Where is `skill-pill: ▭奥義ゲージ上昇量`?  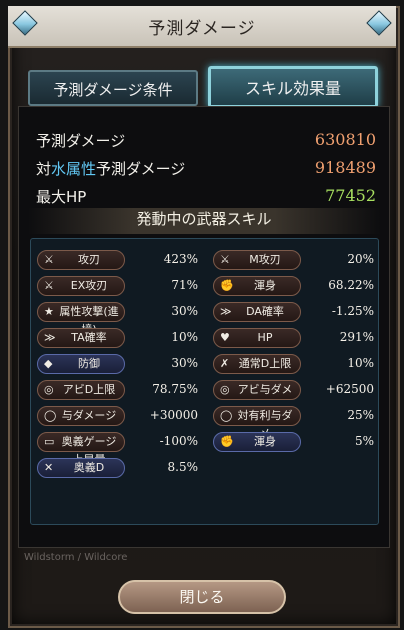
skill-pill: ▭奥義ゲージ上昇量 is located at coordinates (81, 449).